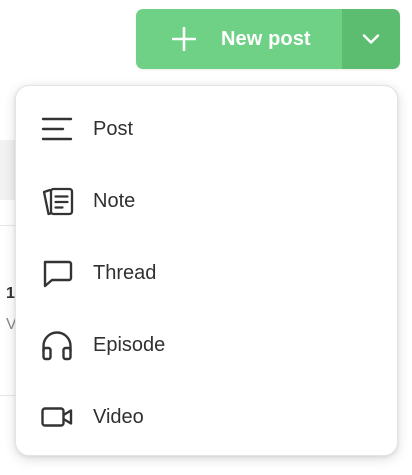 Image resolution: width=412 pixels, height=475 pixels. What do you see at coordinates (57, 345) in the screenshot?
I see `headphones-icon` at bounding box center [57, 345].